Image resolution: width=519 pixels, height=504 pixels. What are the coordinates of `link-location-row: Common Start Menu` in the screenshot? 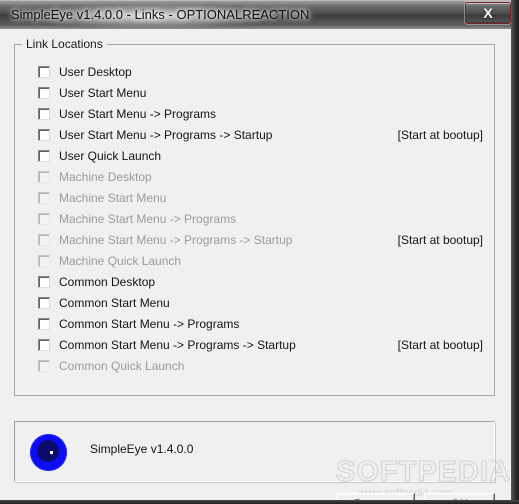 It's located at (254, 303).